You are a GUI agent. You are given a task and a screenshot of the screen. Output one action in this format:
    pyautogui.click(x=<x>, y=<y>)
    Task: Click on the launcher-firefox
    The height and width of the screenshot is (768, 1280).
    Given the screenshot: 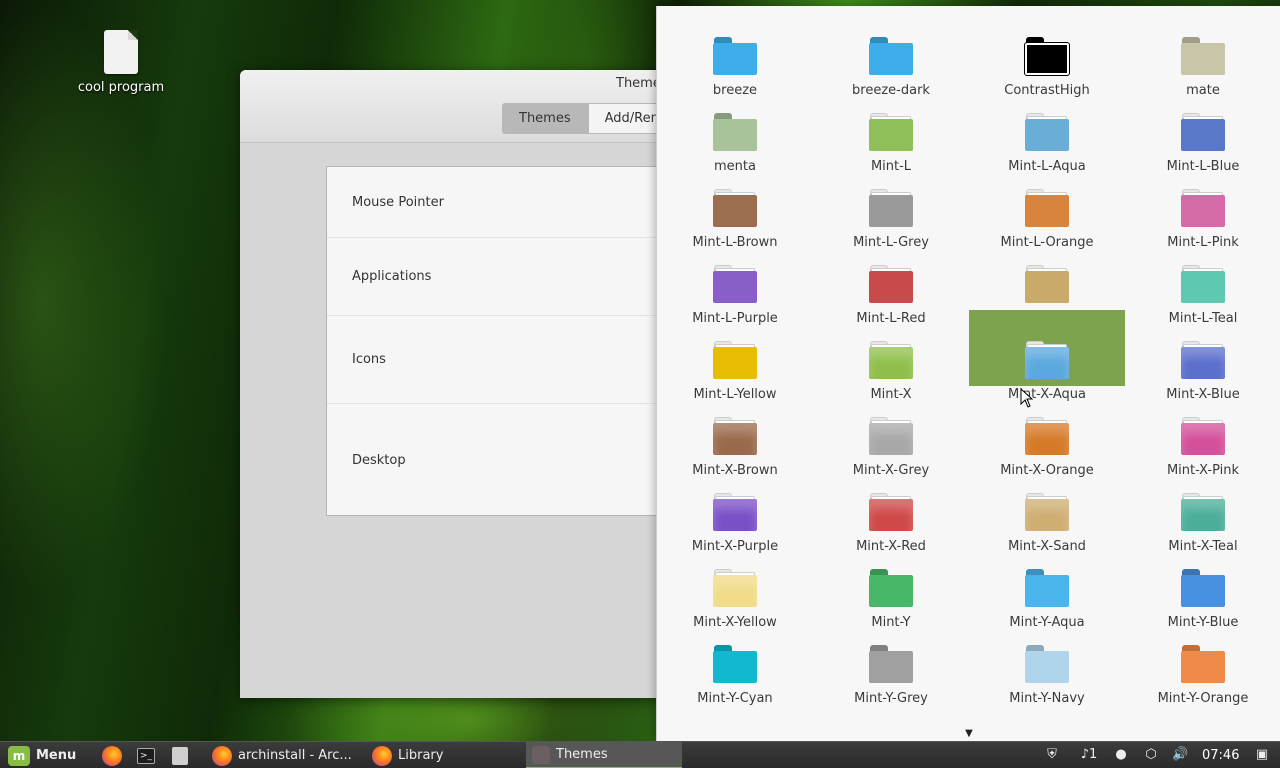 What is the action you would take?
    pyautogui.click(x=112, y=755)
    